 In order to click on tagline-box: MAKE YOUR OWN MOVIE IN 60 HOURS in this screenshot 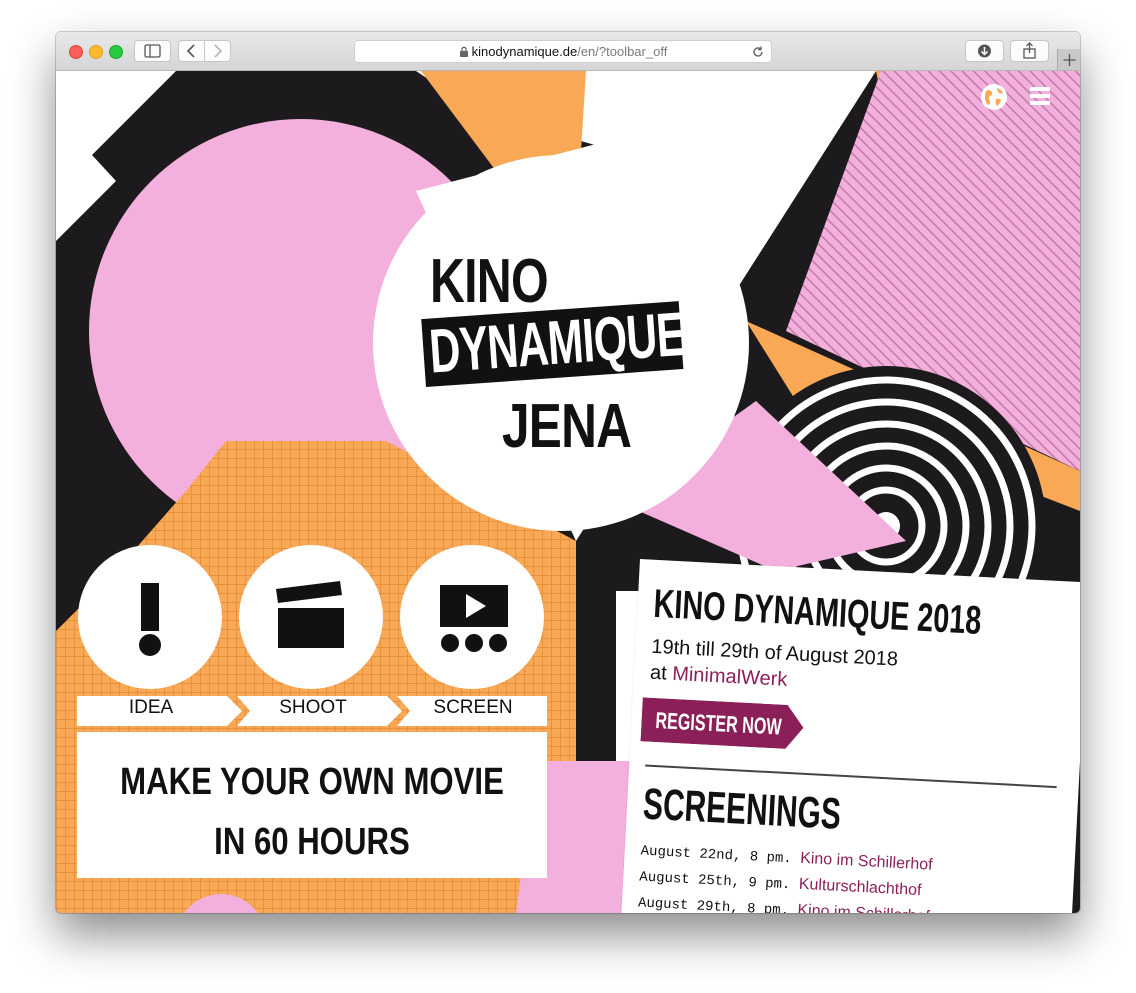, I will do `click(312, 805)`.